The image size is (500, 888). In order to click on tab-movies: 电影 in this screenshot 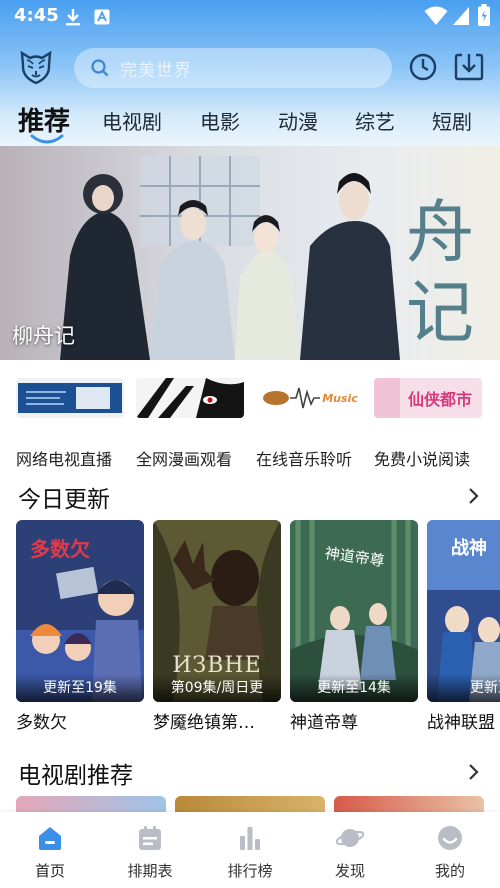, I will do `click(220, 120)`.